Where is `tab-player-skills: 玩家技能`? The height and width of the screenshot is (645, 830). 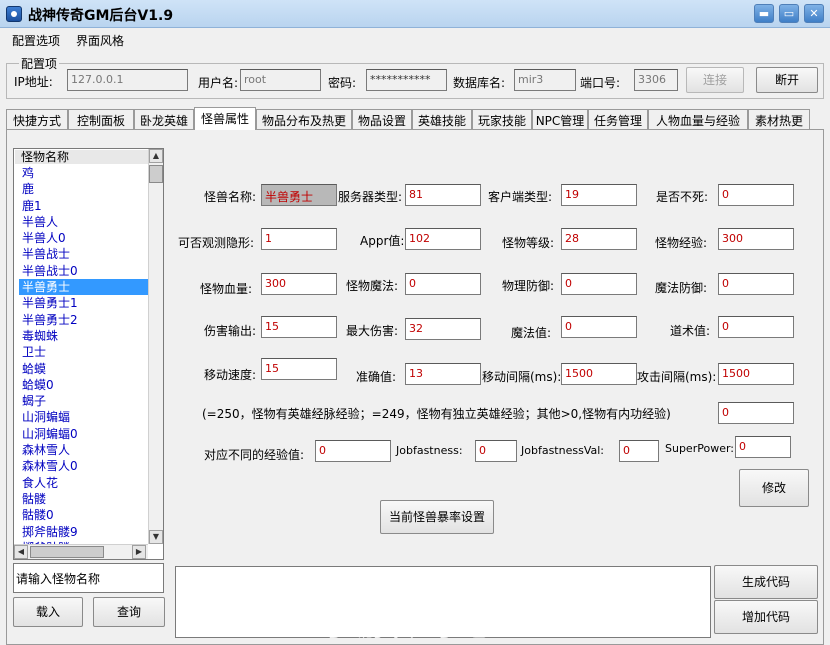 tab-player-skills: 玩家技能 is located at coordinates (502, 119).